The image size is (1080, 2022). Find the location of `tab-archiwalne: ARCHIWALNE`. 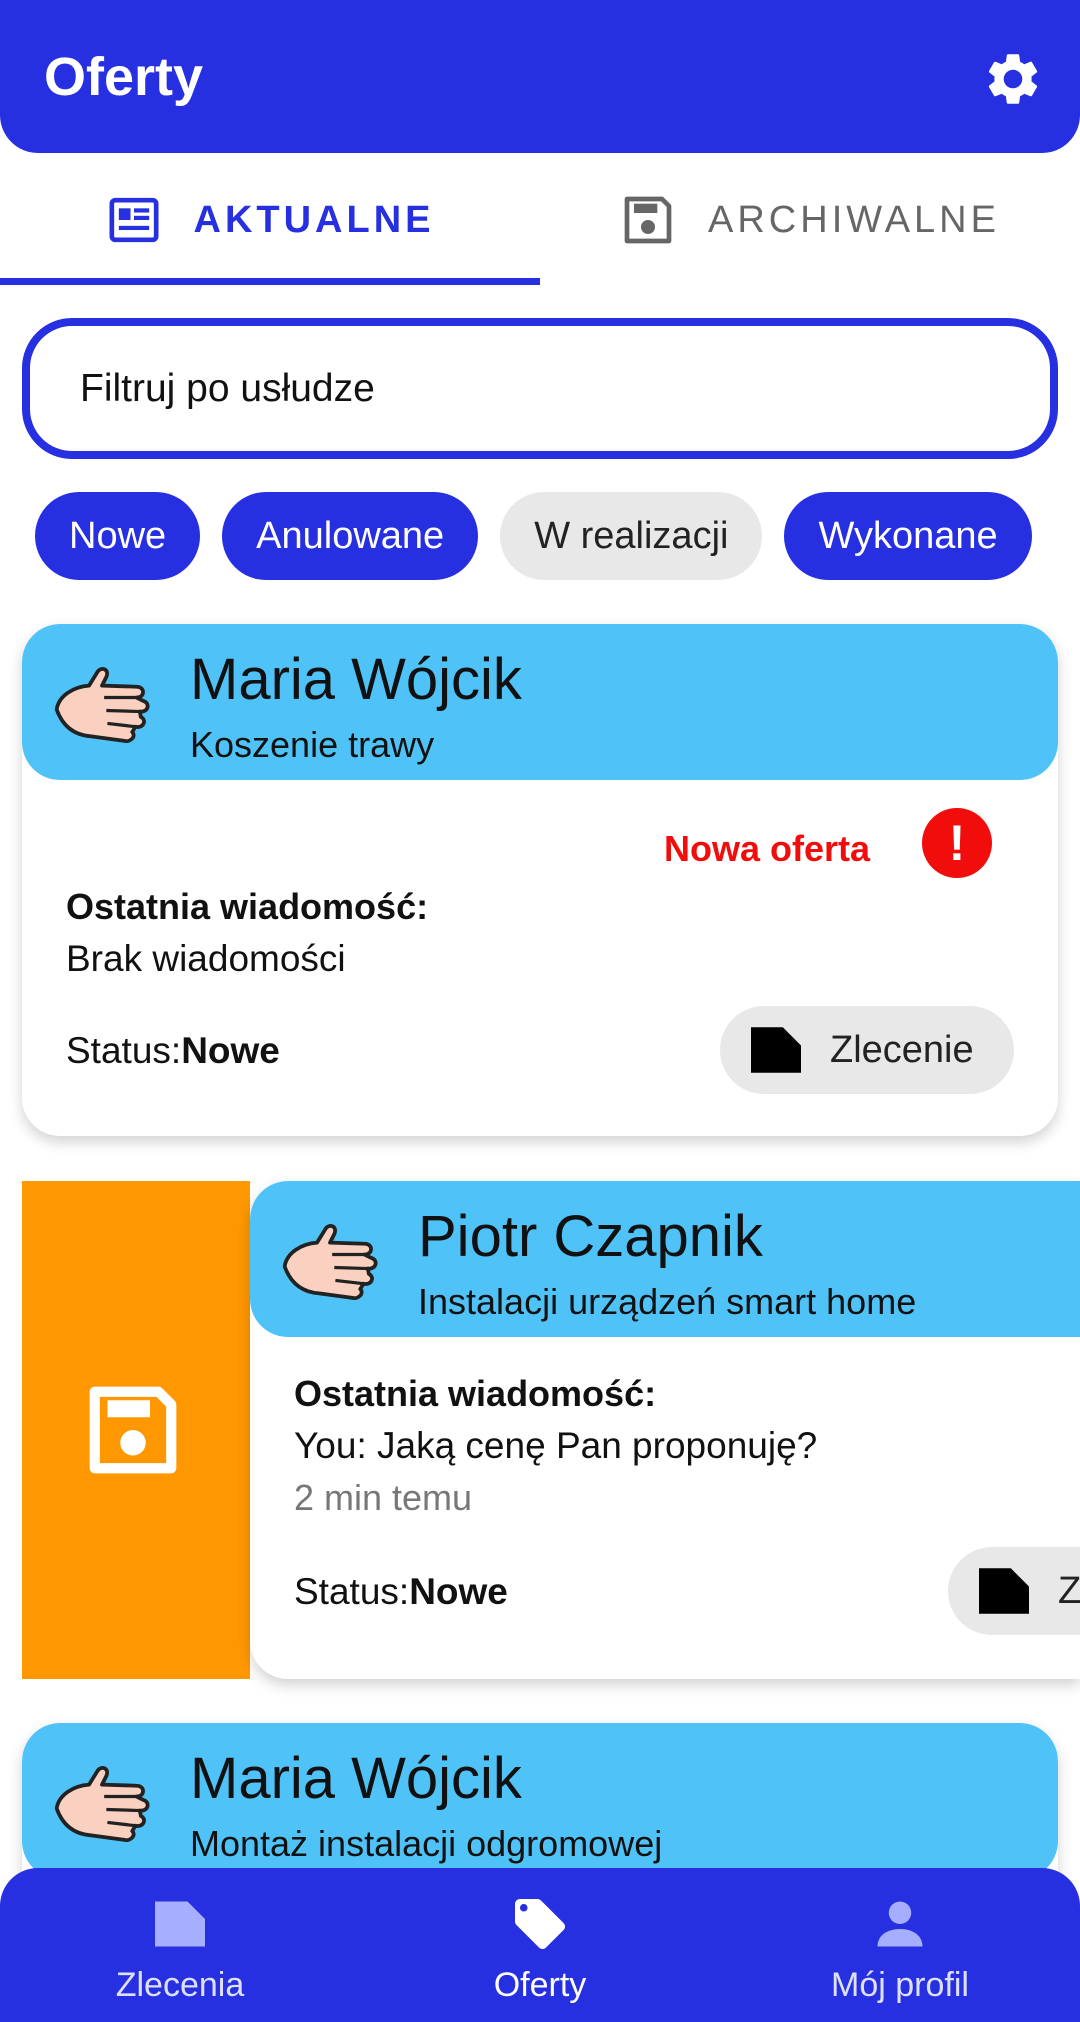

tab-archiwalne: ARCHIWALNE is located at coordinates (810, 220).